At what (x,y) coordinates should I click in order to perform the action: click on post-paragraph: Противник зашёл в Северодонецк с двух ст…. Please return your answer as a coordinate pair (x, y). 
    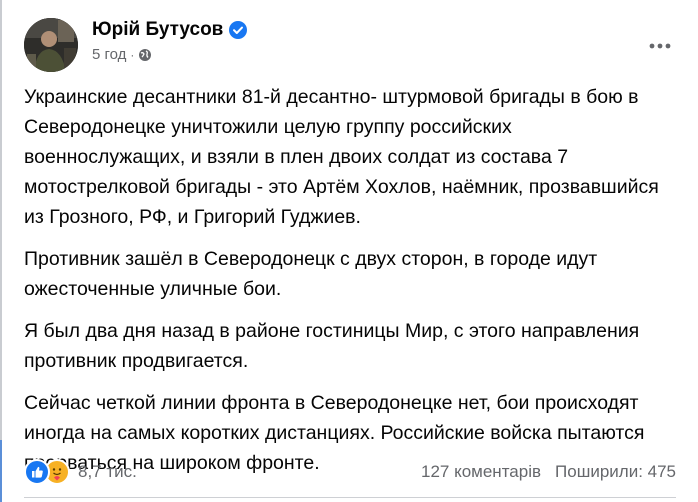
    Looking at the image, I should click on (311, 274).